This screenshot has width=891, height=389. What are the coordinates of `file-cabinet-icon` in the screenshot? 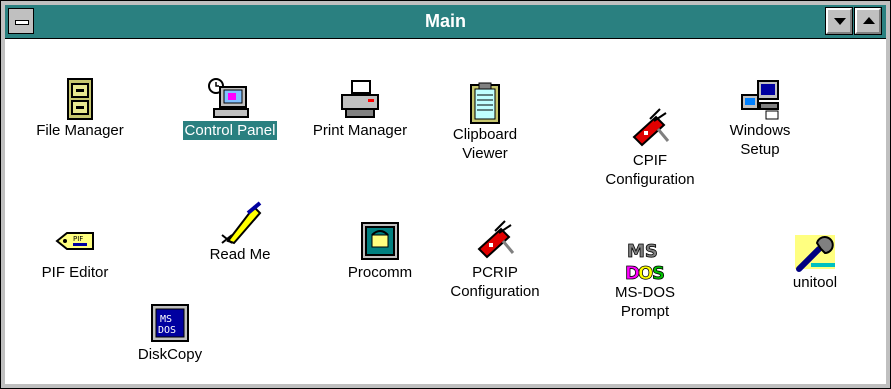 It's located at (80, 99).